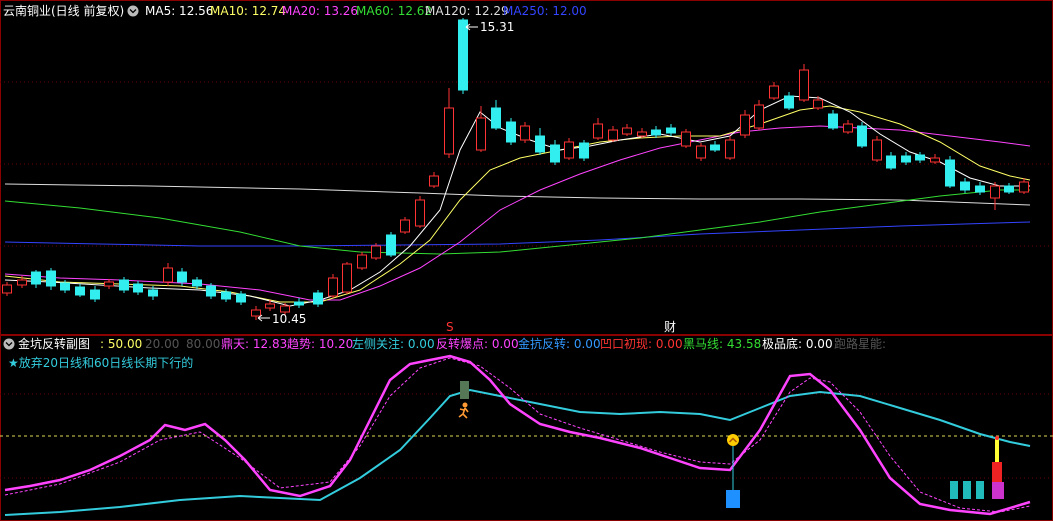 The image size is (1053, 521). Describe the element at coordinates (100, 362) in the screenshot. I see `indicator-note: ★放弃20日线和60日线长期下行的` at that location.